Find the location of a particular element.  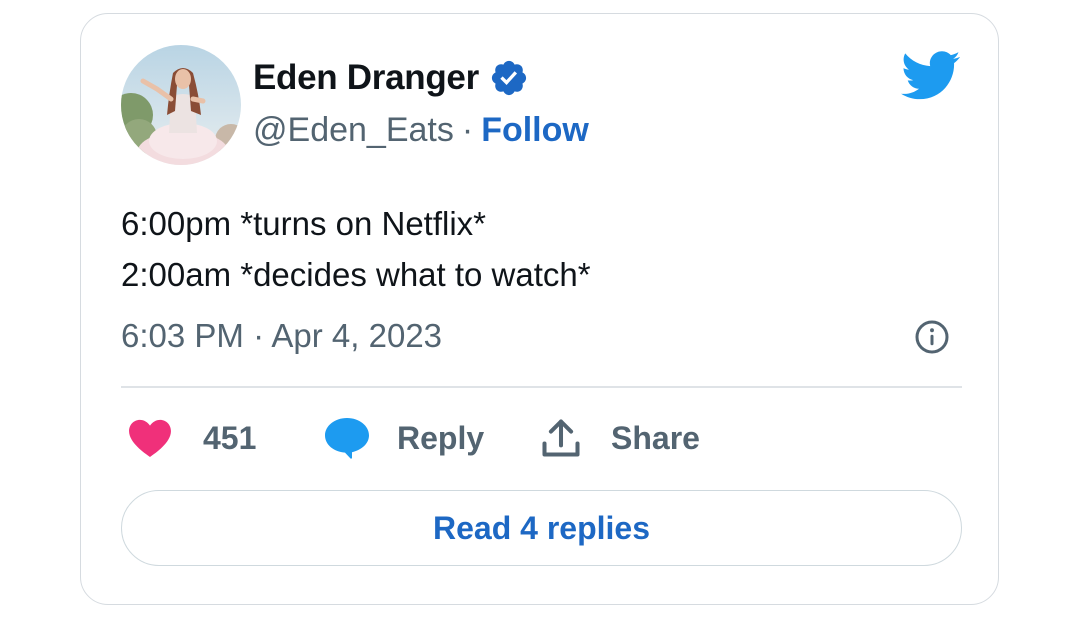

action-bar: 451 Reply Share is located at coordinates (541, 438).